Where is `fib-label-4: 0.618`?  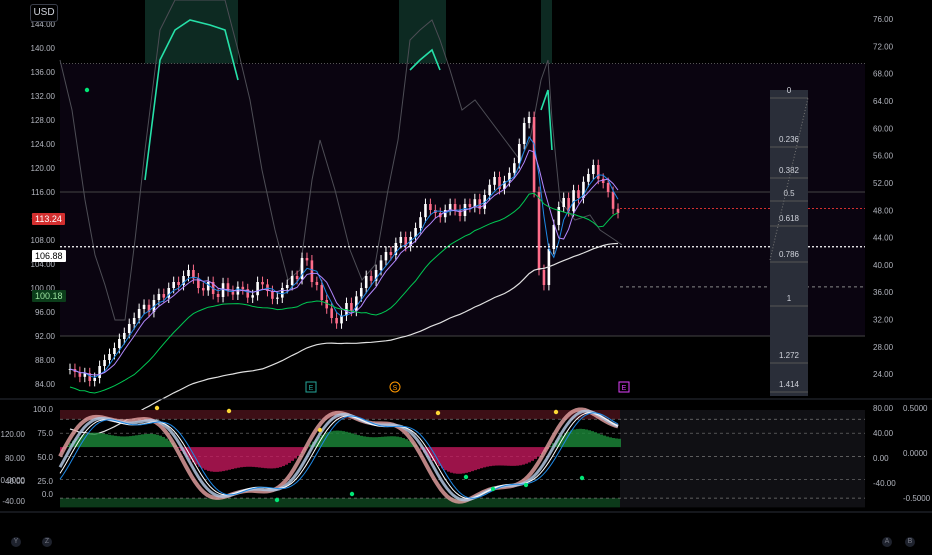
fib-label-4: 0.618 is located at coordinates (789, 218).